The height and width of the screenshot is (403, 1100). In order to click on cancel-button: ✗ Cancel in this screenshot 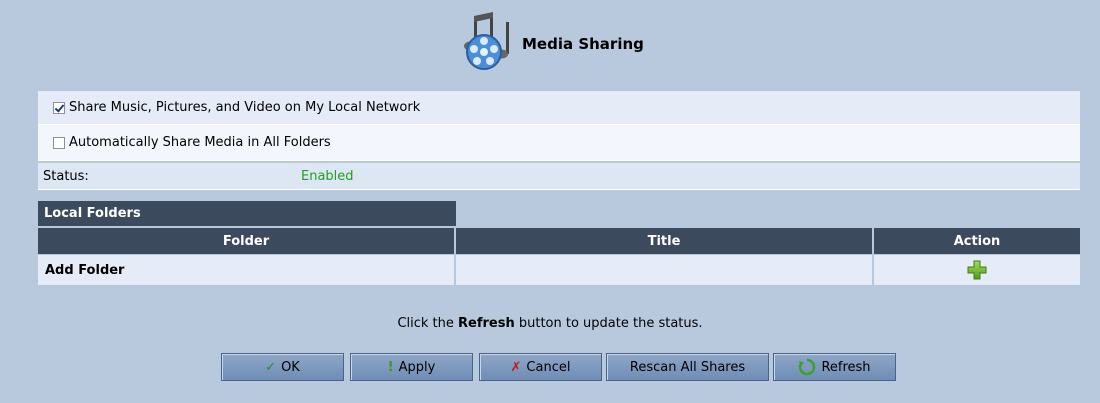, I will do `click(540, 367)`.